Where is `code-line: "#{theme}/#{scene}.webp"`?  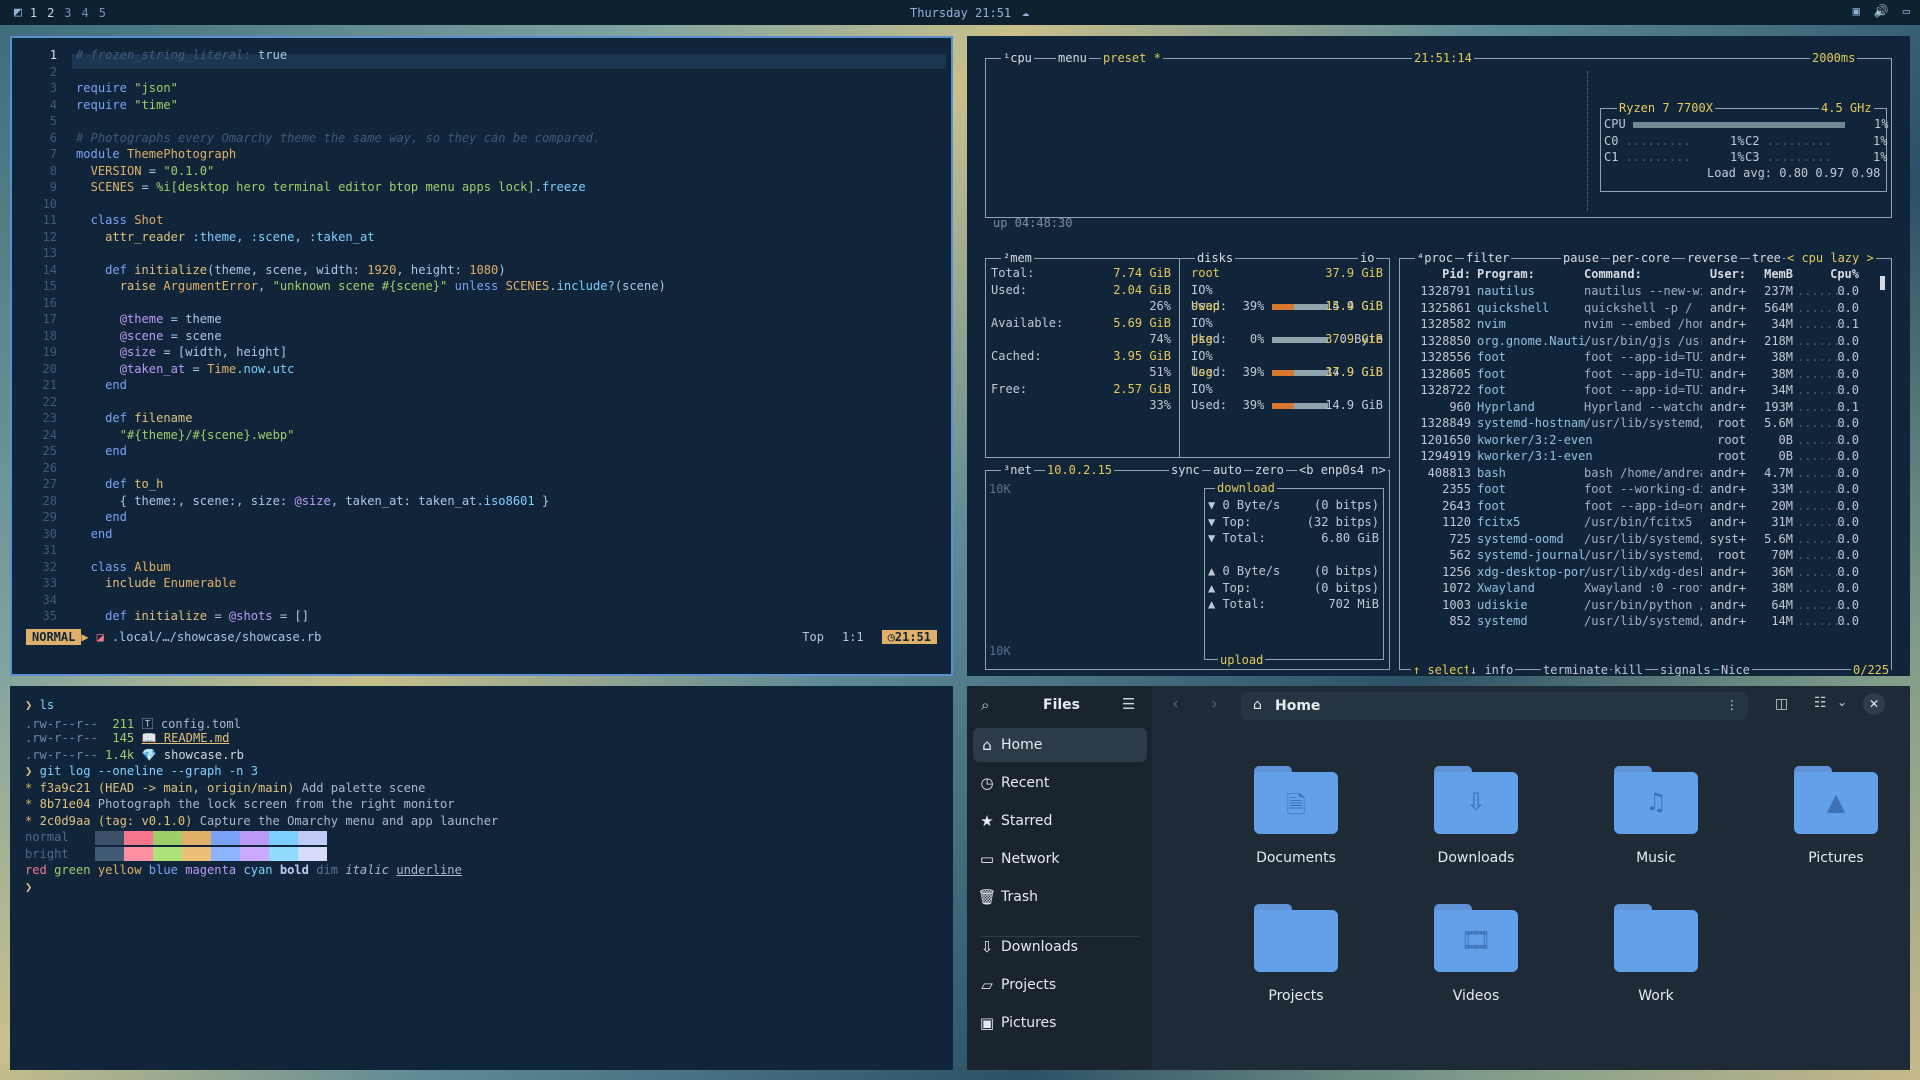 code-line: "#{theme}/#{scene}.webp" is located at coordinates (185, 435).